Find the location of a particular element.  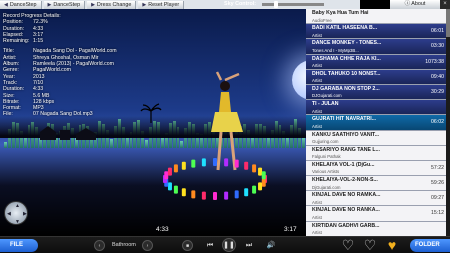

preset-next-button: › is located at coordinates (147, 245).